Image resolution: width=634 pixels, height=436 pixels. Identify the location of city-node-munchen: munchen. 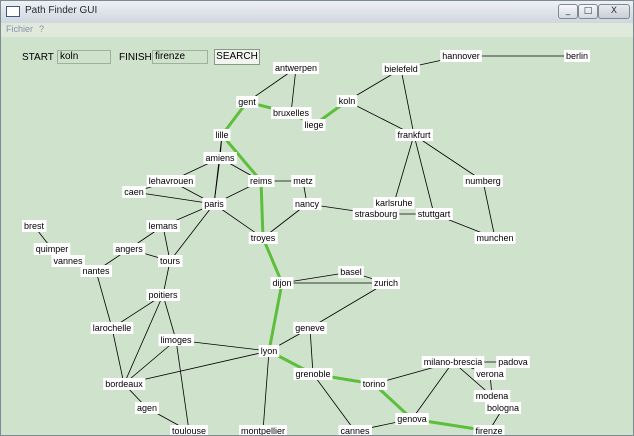
(495, 238).